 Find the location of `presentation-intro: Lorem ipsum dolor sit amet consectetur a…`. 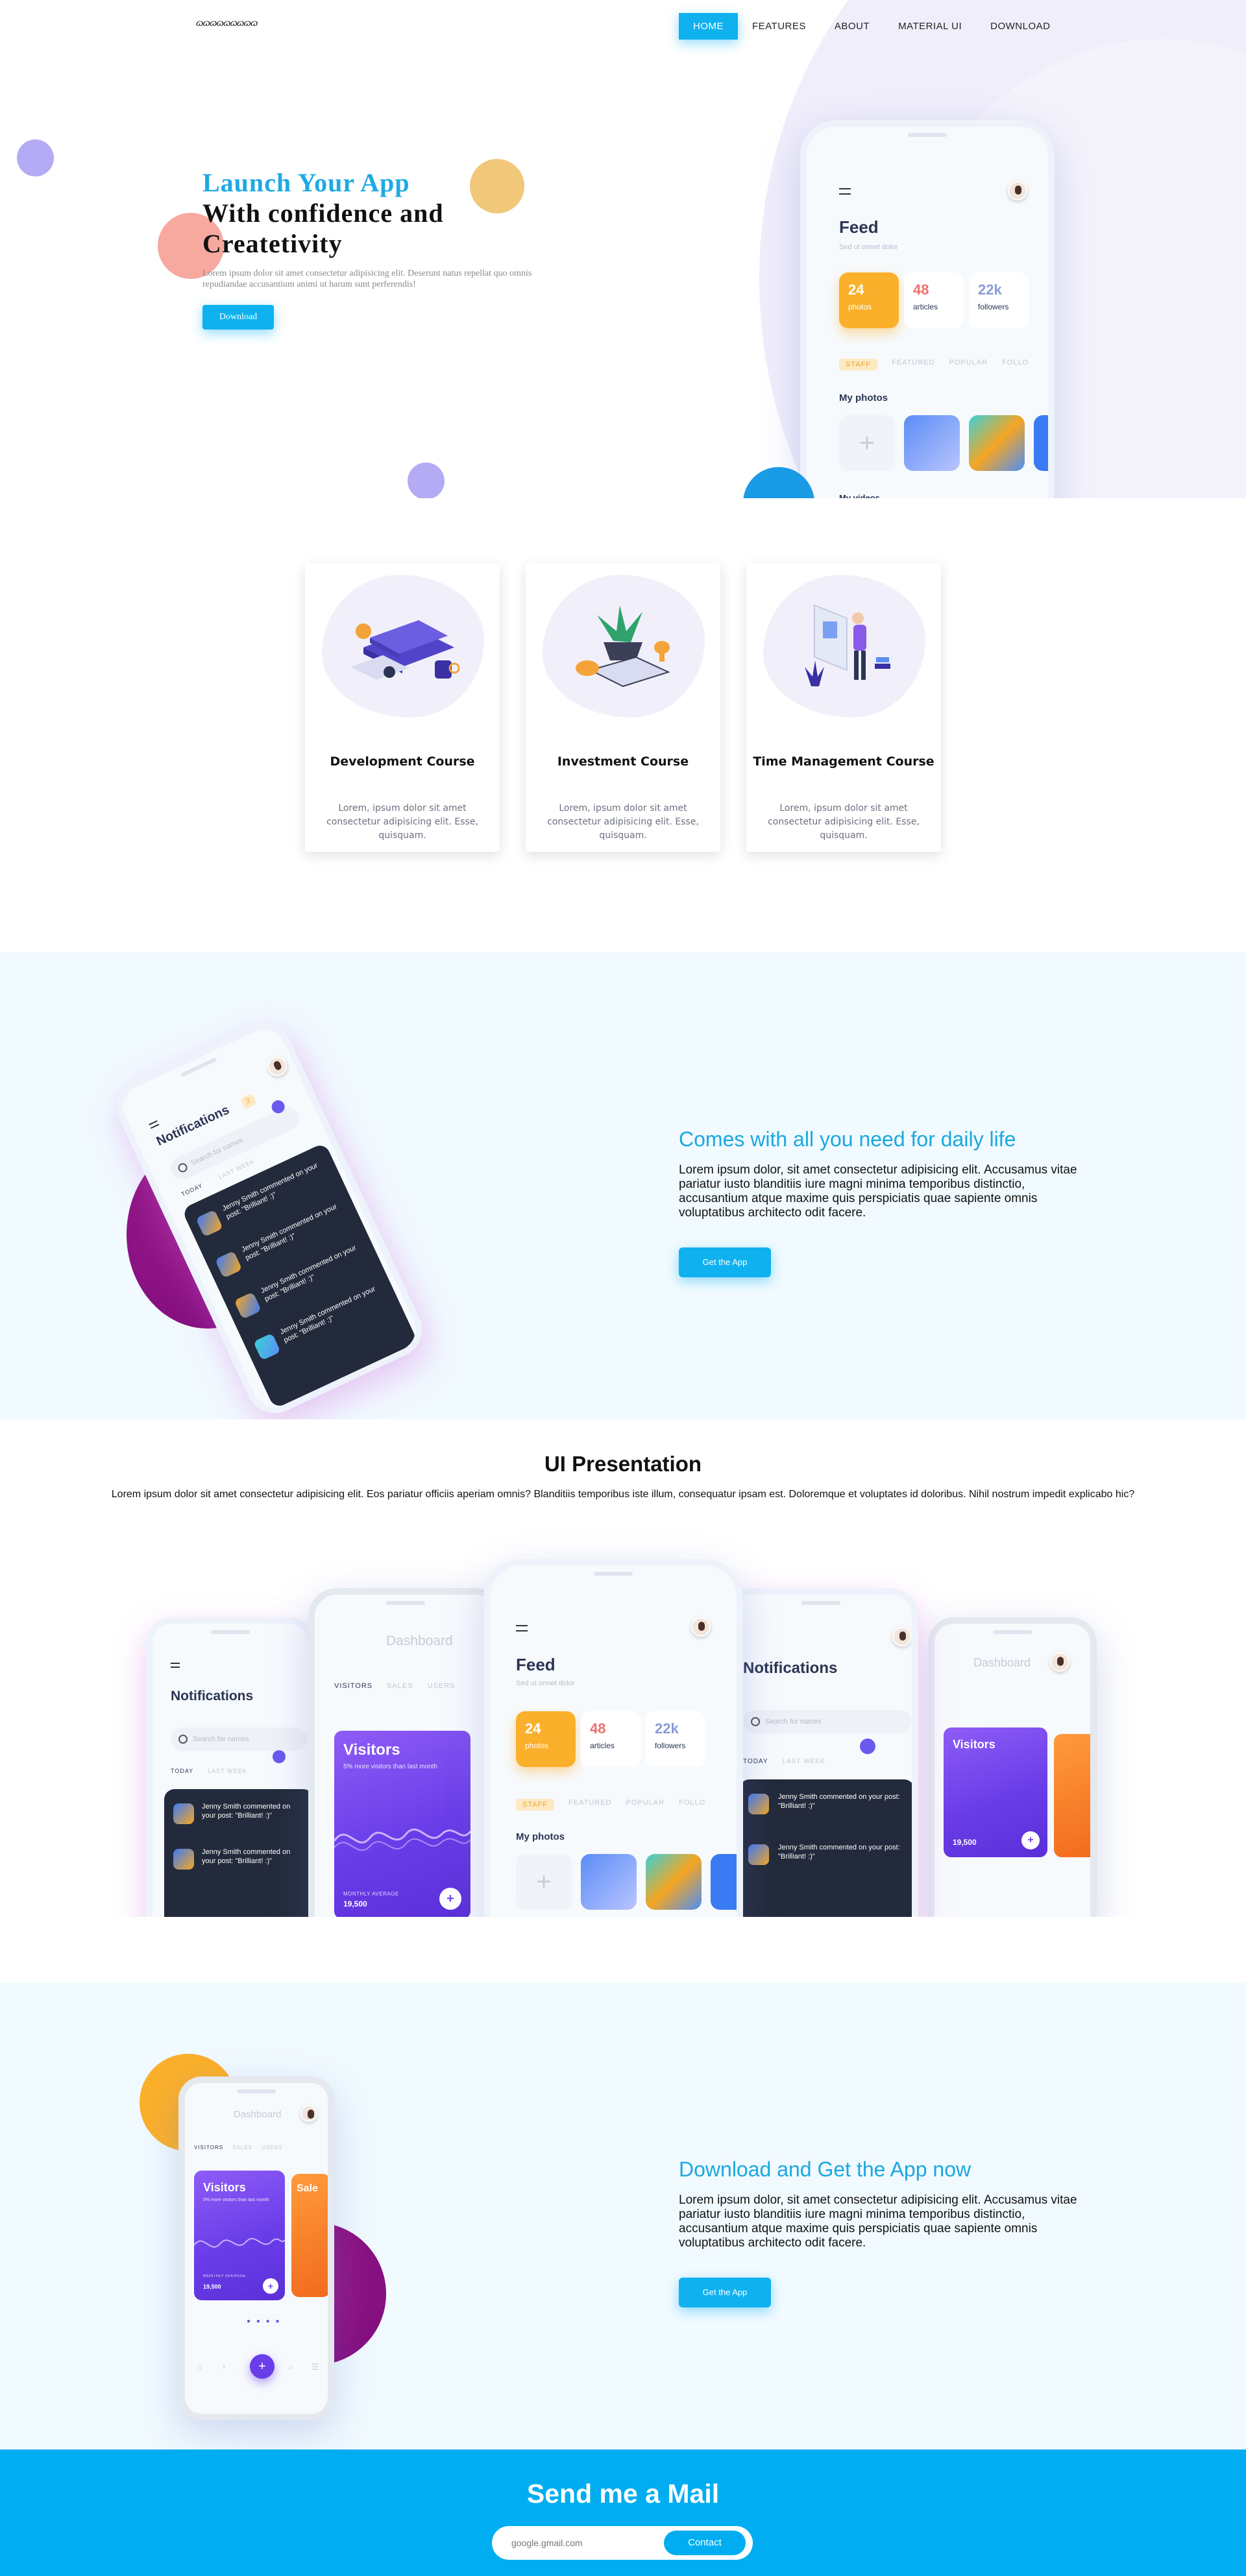

presentation-intro: Lorem ipsum dolor sit amet consectetur a… is located at coordinates (623, 1494).